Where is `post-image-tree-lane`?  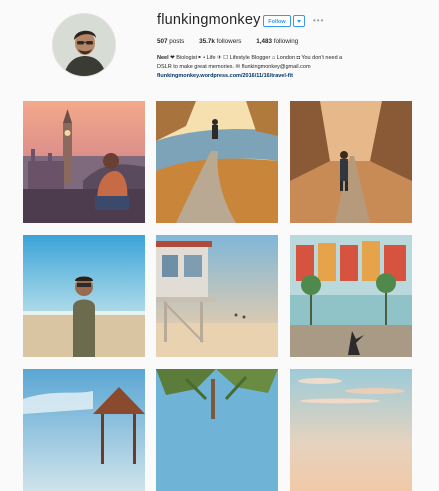
post-image-tree-lane is located at coordinates (351, 162).